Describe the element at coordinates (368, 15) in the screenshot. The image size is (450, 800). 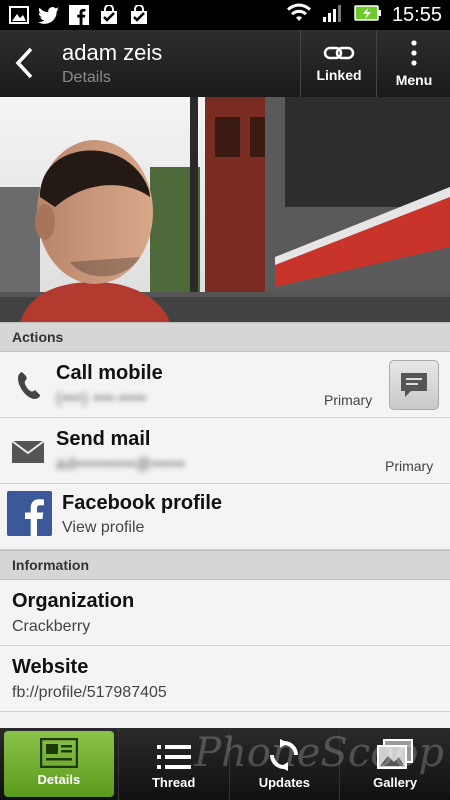
I see `battery-charging-icon` at that location.